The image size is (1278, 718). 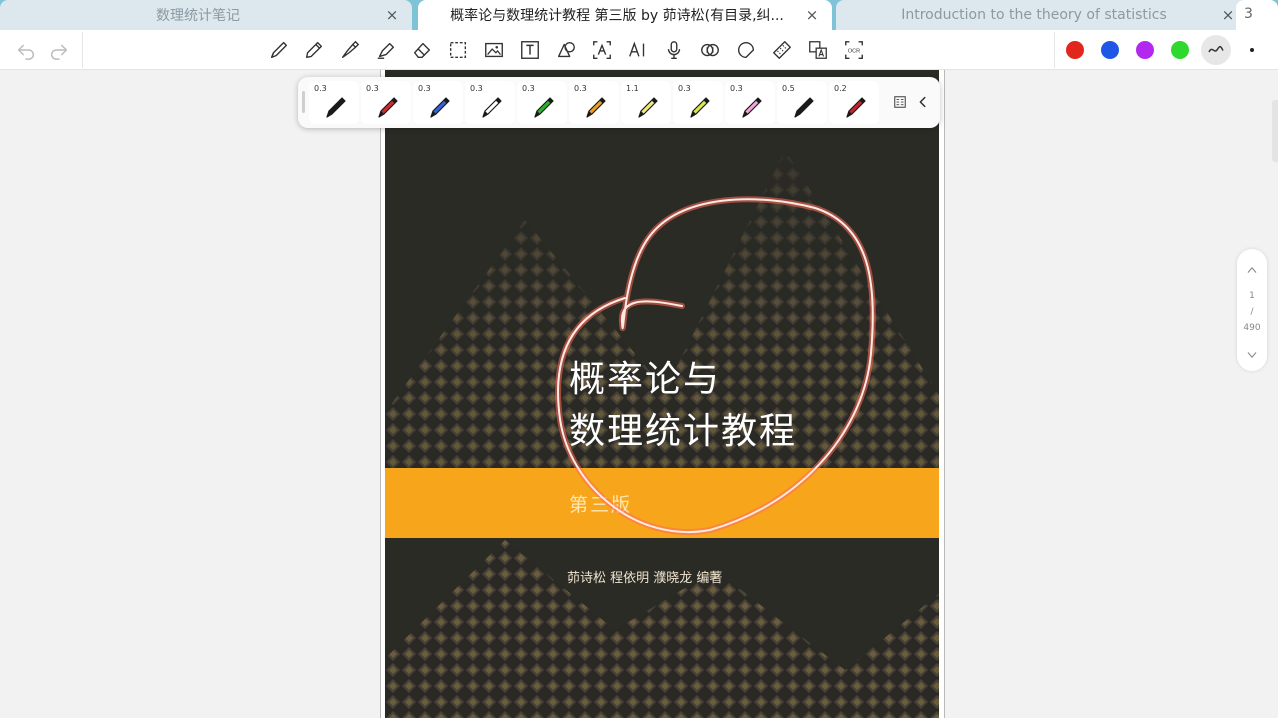 I want to click on previous-page-icon, so click(x=1252, y=270).